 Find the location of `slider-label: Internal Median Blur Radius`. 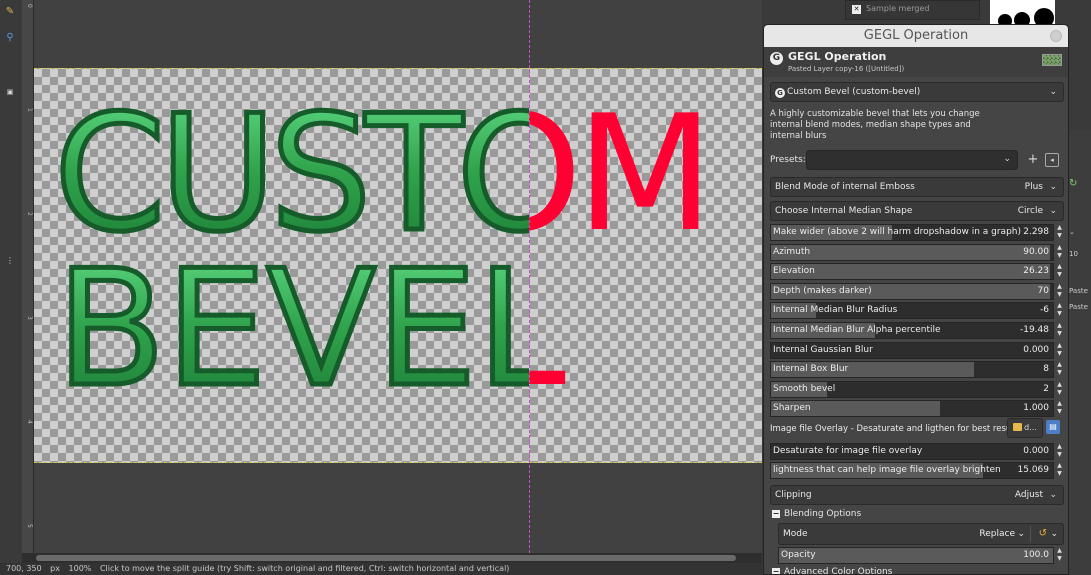

slider-label: Internal Median Blur Radius is located at coordinates (835, 310).